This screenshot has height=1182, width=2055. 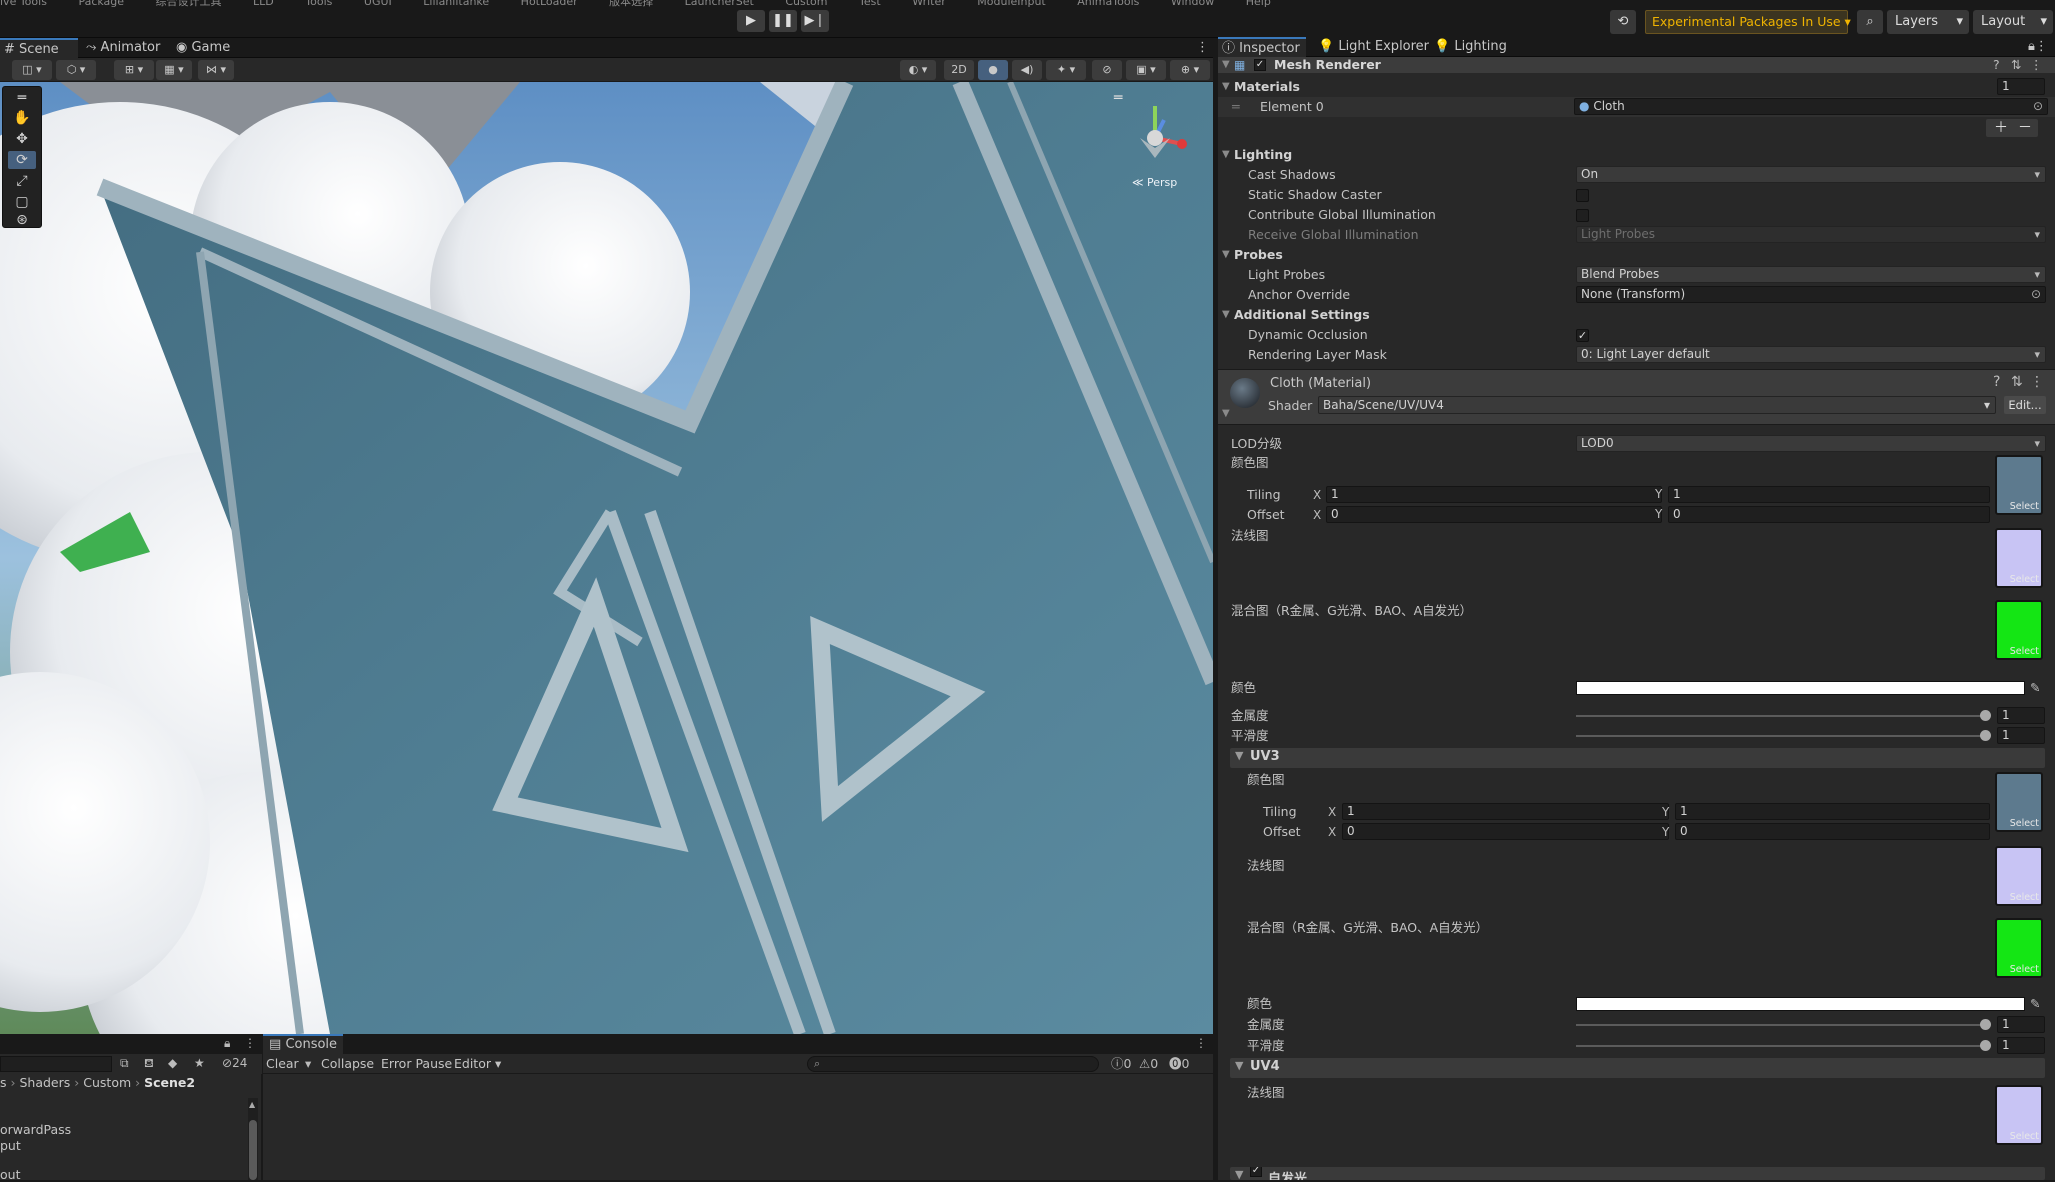 I want to click on menu-item: UGUI, so click(x=378, y=4).